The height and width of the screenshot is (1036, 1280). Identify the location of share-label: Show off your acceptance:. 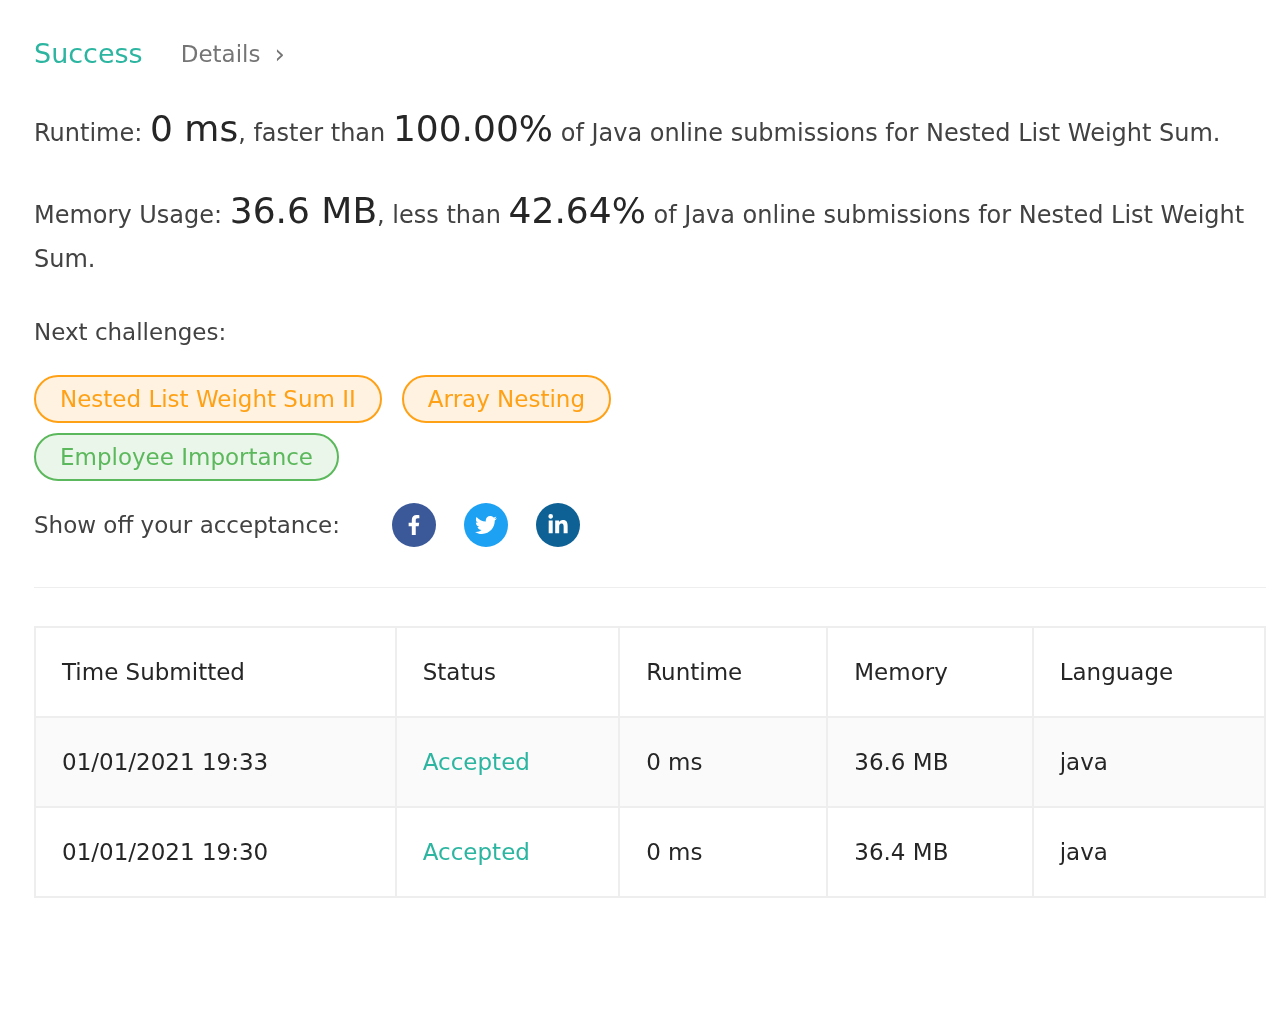
(187, 525).